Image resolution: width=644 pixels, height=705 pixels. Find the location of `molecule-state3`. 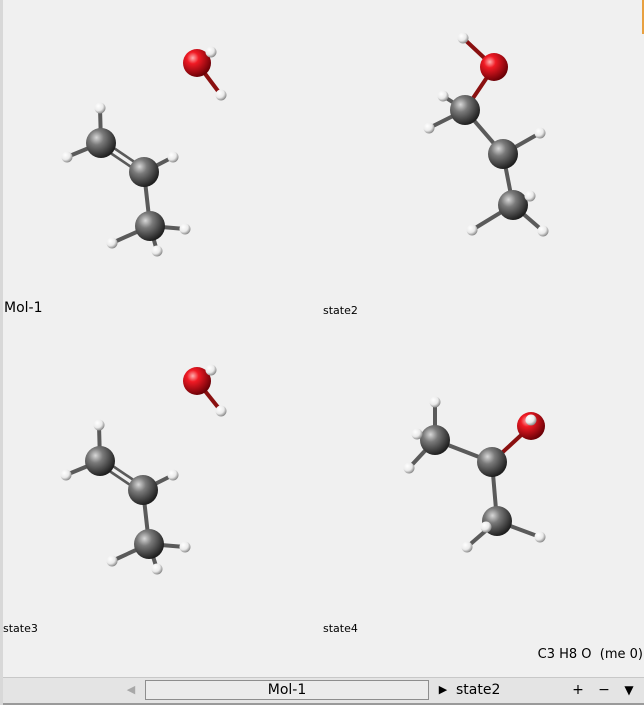

molecule-state3 is located at coordinates (143, 469).